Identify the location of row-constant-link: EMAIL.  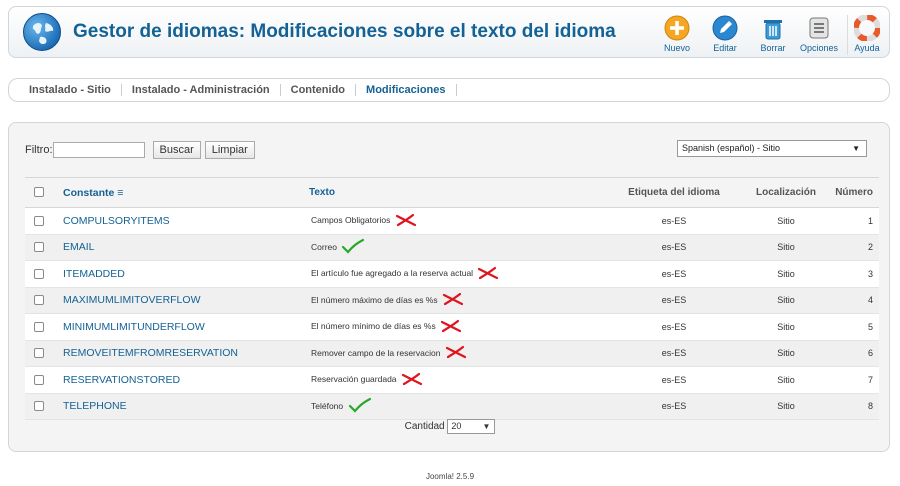
(181, 247).